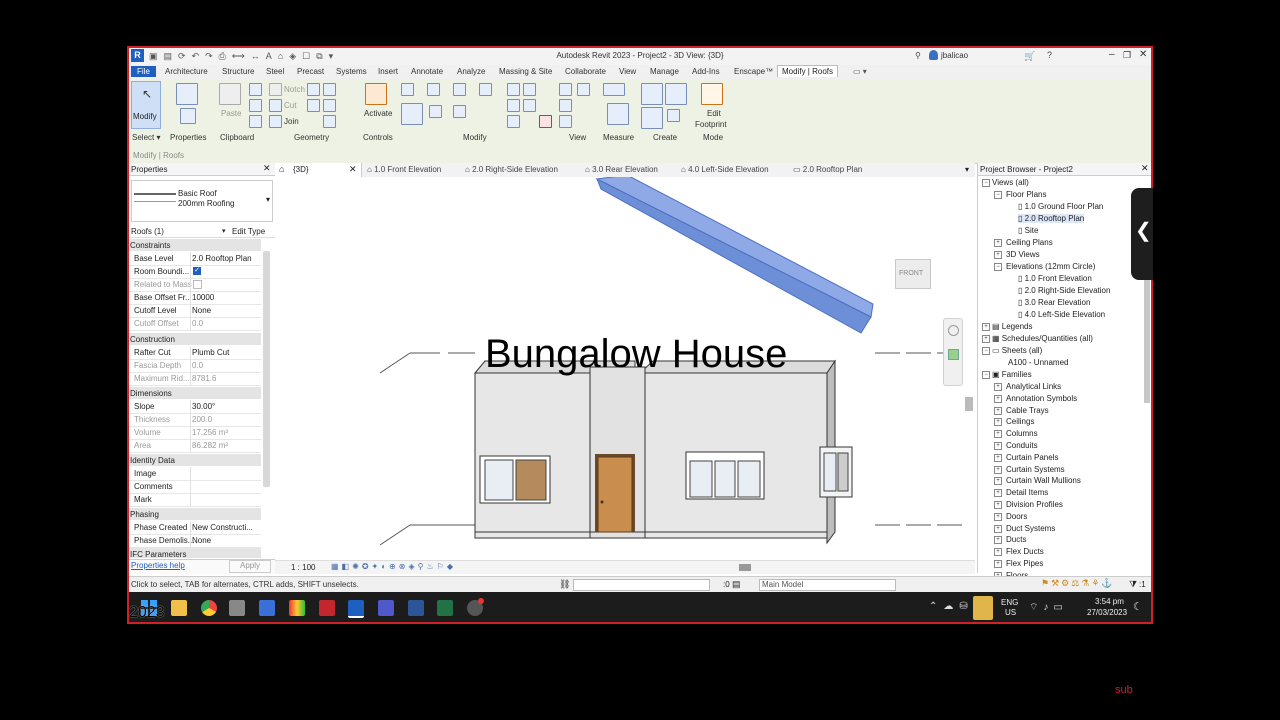  I want to click on door, so click(615, 494).